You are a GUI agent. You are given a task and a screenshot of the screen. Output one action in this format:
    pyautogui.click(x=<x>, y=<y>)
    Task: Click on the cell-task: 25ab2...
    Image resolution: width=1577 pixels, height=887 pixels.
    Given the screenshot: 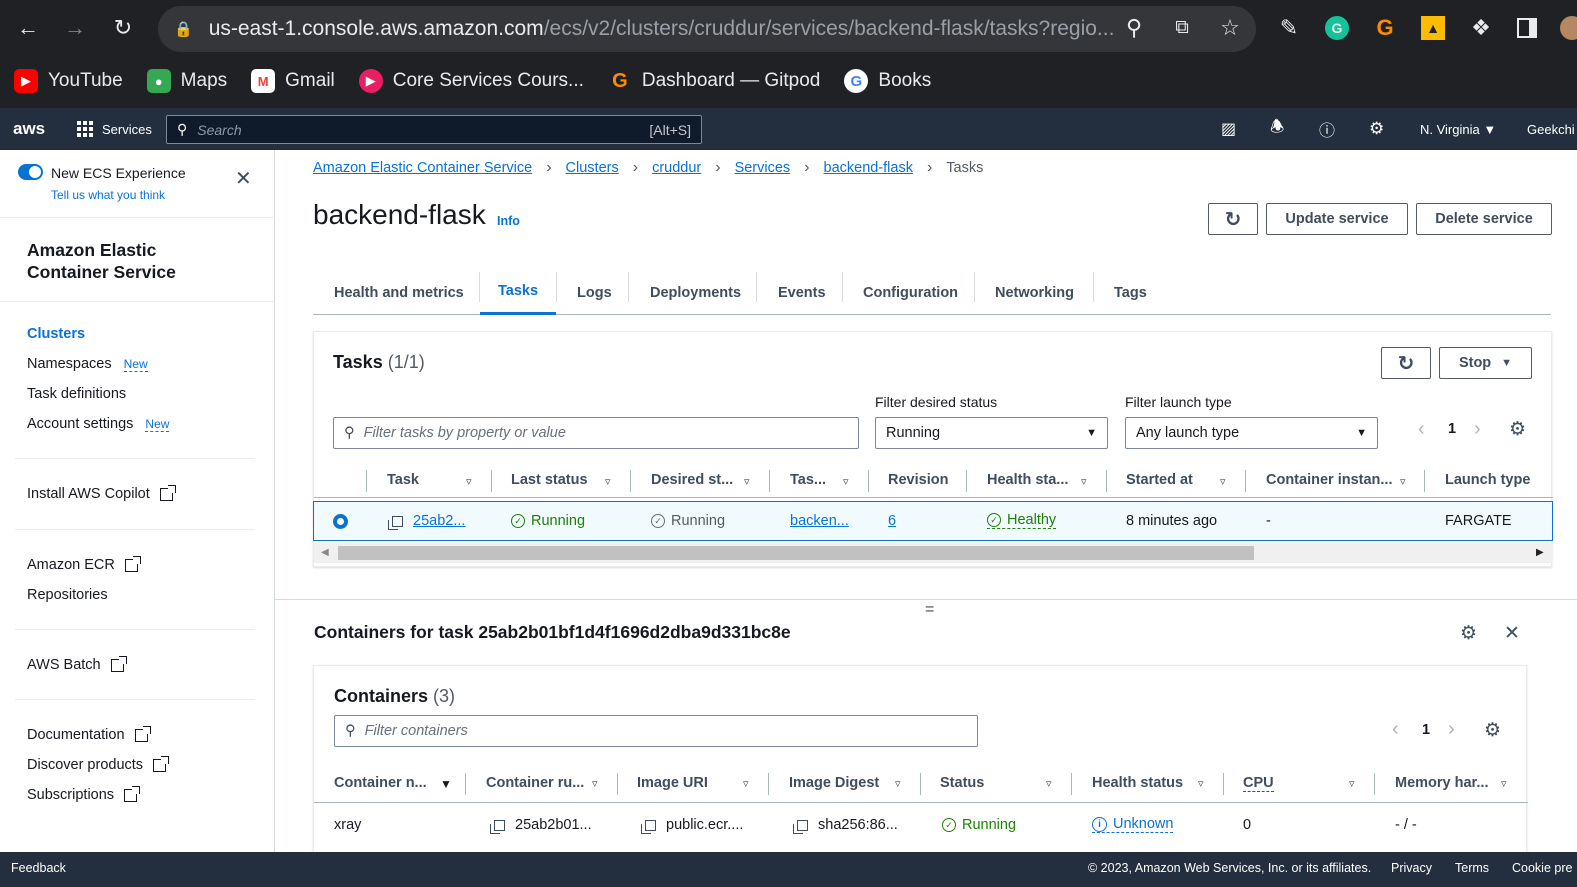 What is the action you would take?
    pyautogui.click(x=426, y=521)
    